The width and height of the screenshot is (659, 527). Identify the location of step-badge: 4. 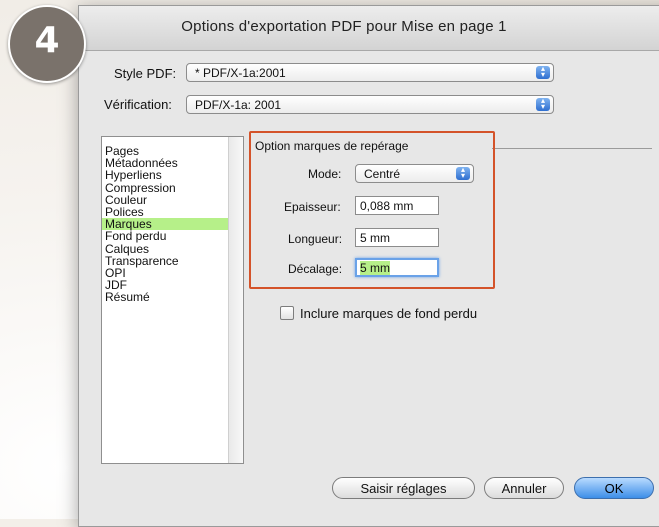
(47, 44).